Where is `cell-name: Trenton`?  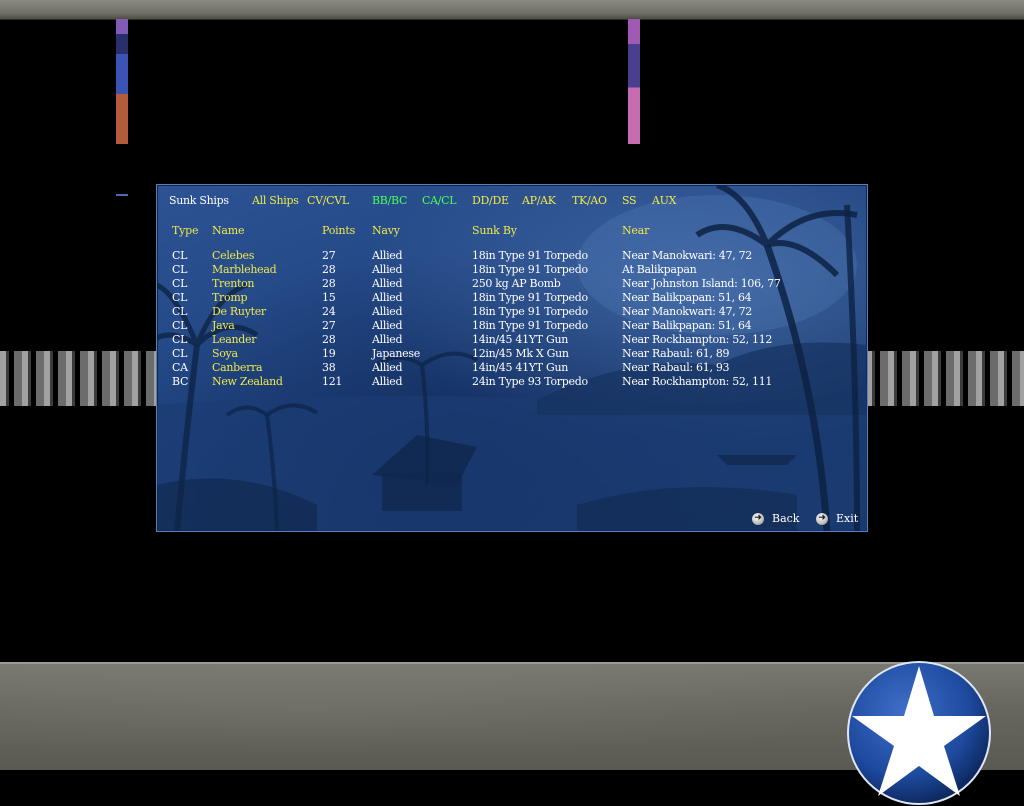 cell-name: Trenton is located at coordinates (233, 283).